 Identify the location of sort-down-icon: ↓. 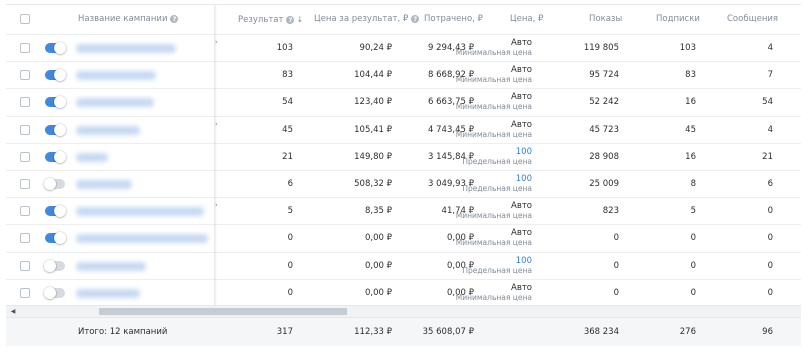
(299, 19).